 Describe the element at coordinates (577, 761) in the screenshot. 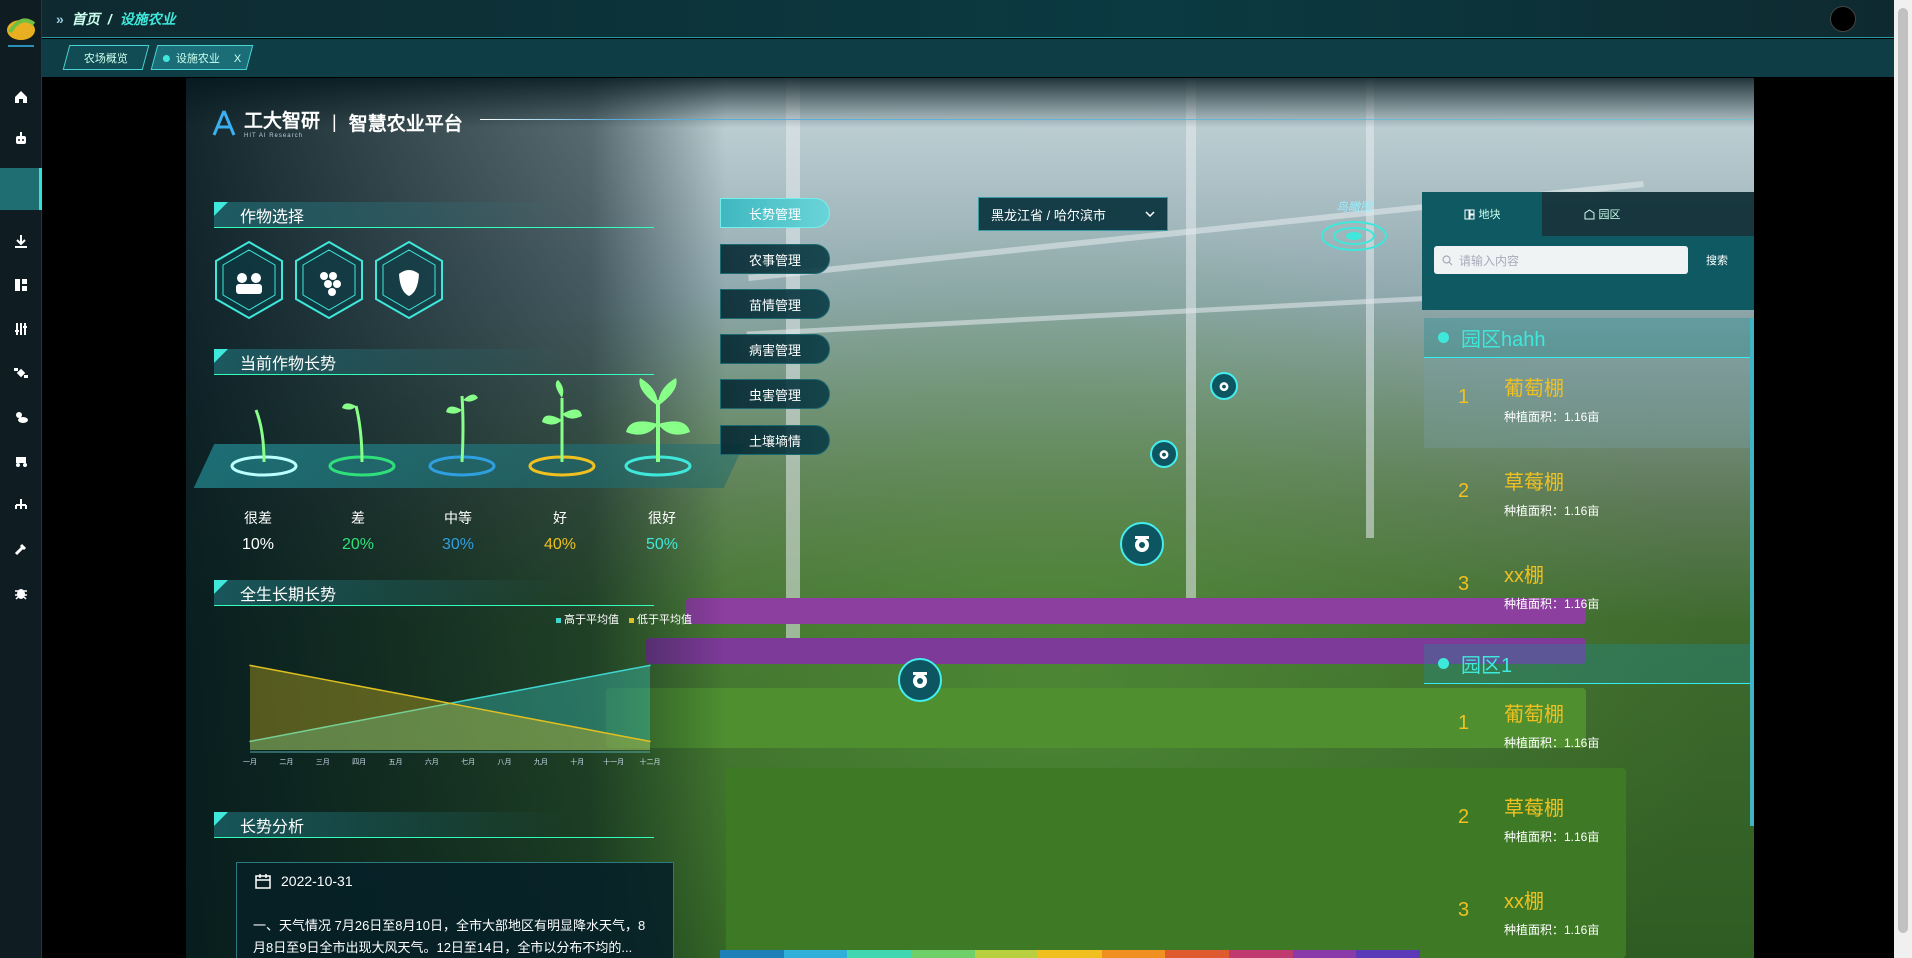

I see `x-tick-label: 十月` at that location.